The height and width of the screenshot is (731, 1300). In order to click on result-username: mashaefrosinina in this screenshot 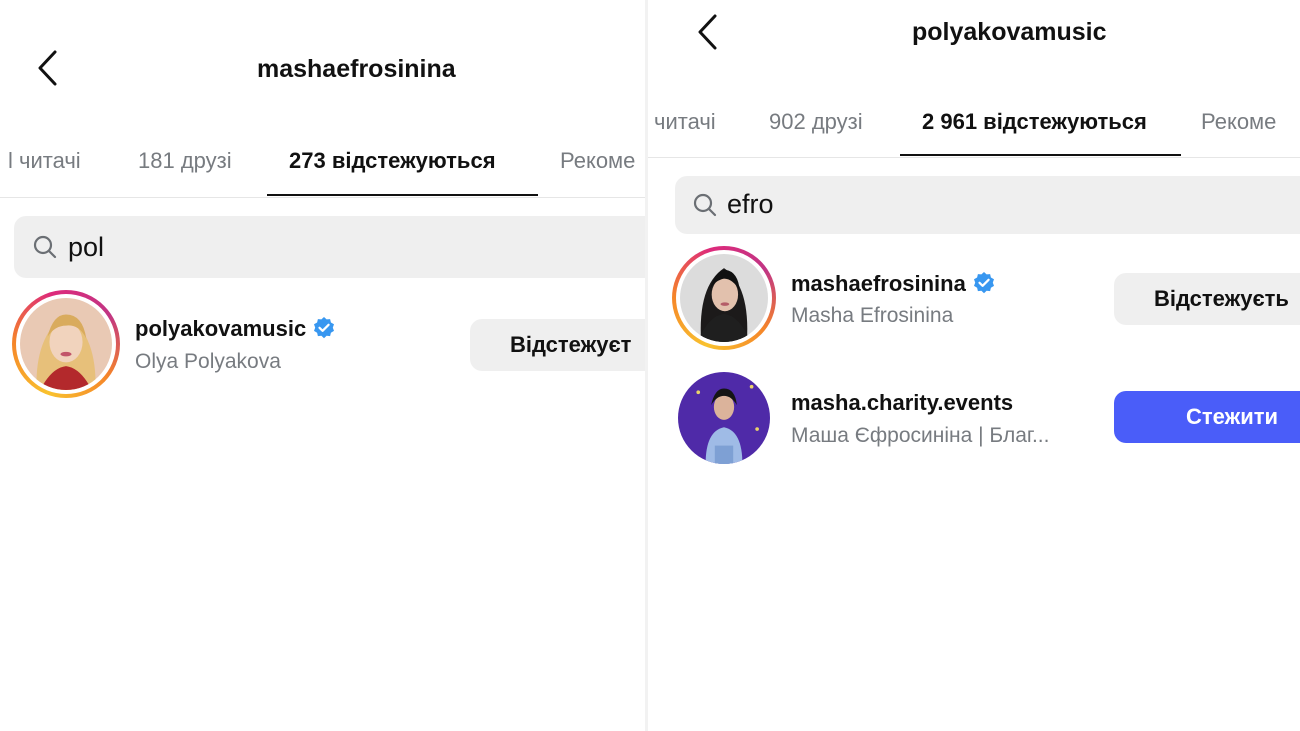, I will do `click(893, 284)`.